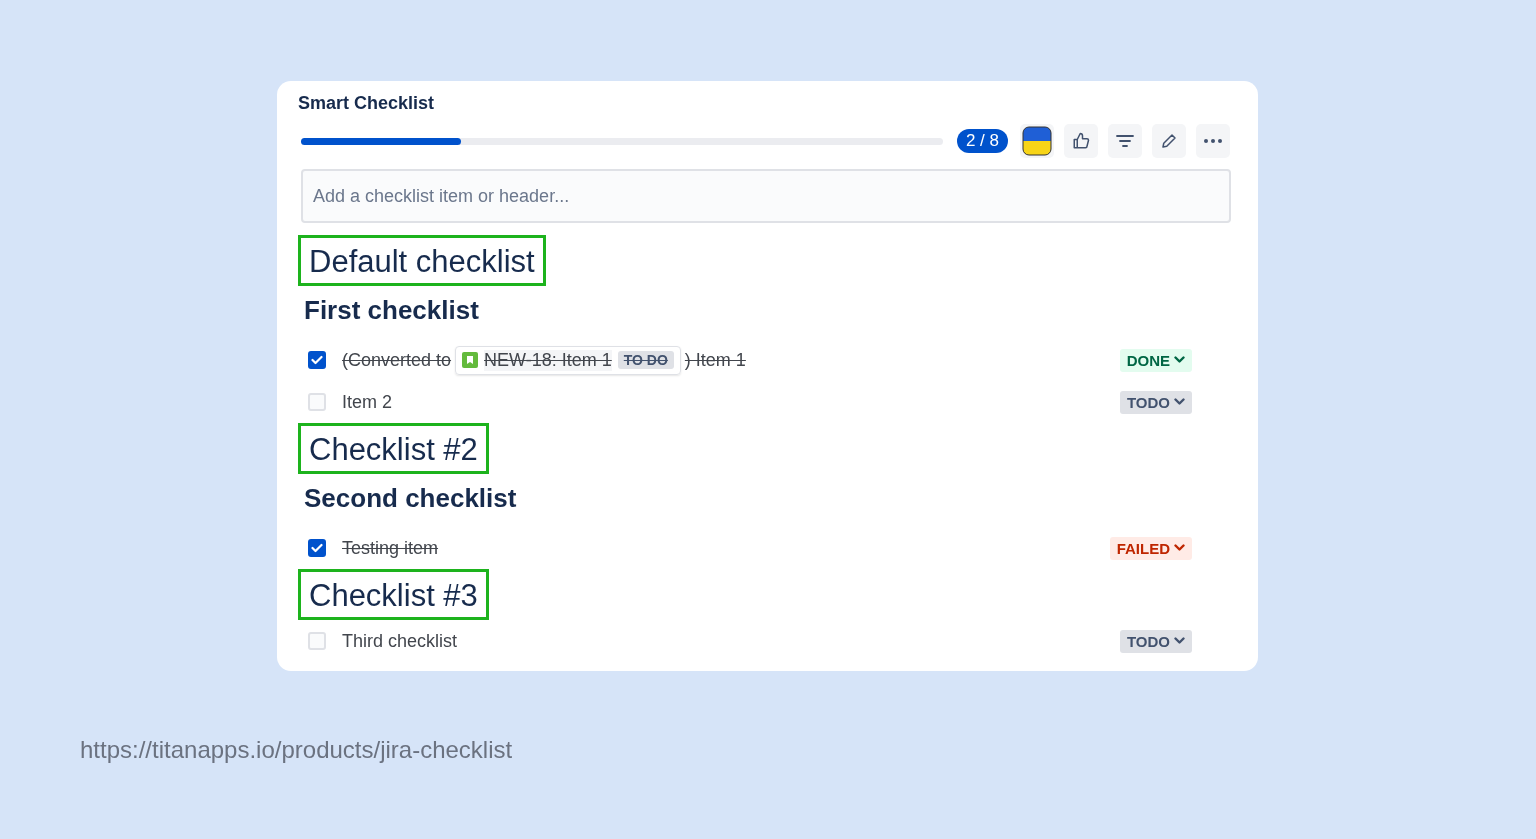 Image resolution: width=1536 pixels, height=839 pixels. What do you see at coordinates (390, 548) in the screenshot?
I see `item-text: Testing item` at bounding box center [390, 548].